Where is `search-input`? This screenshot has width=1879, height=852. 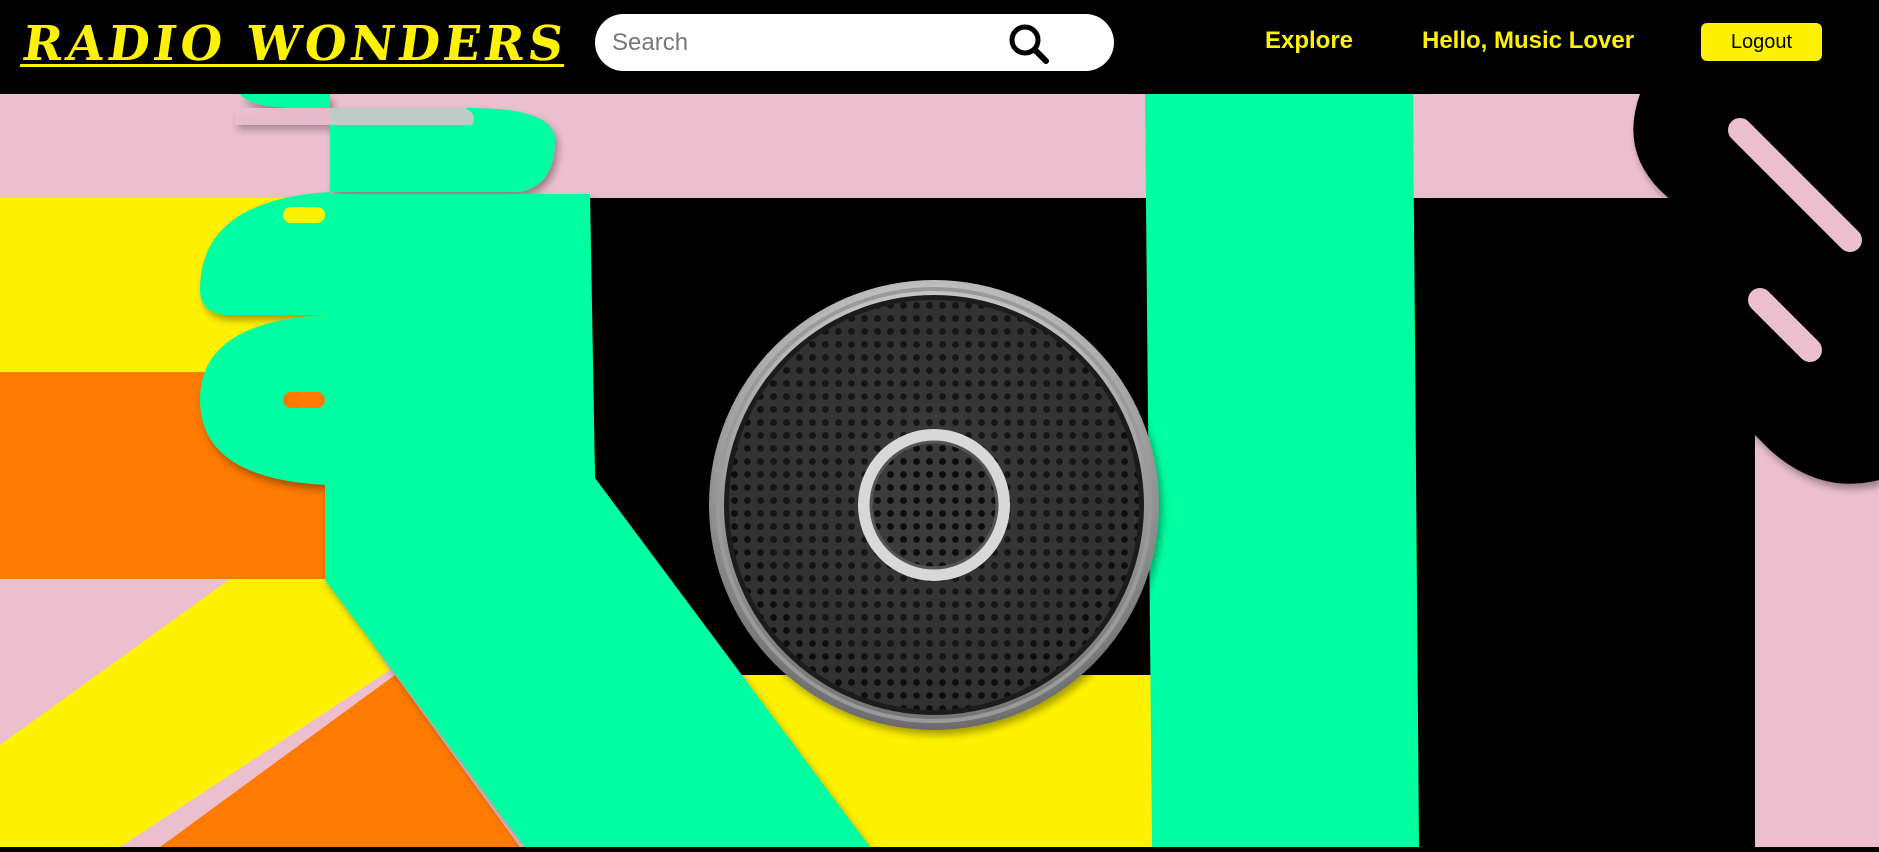 search-input is located at coordinates (812, 43).